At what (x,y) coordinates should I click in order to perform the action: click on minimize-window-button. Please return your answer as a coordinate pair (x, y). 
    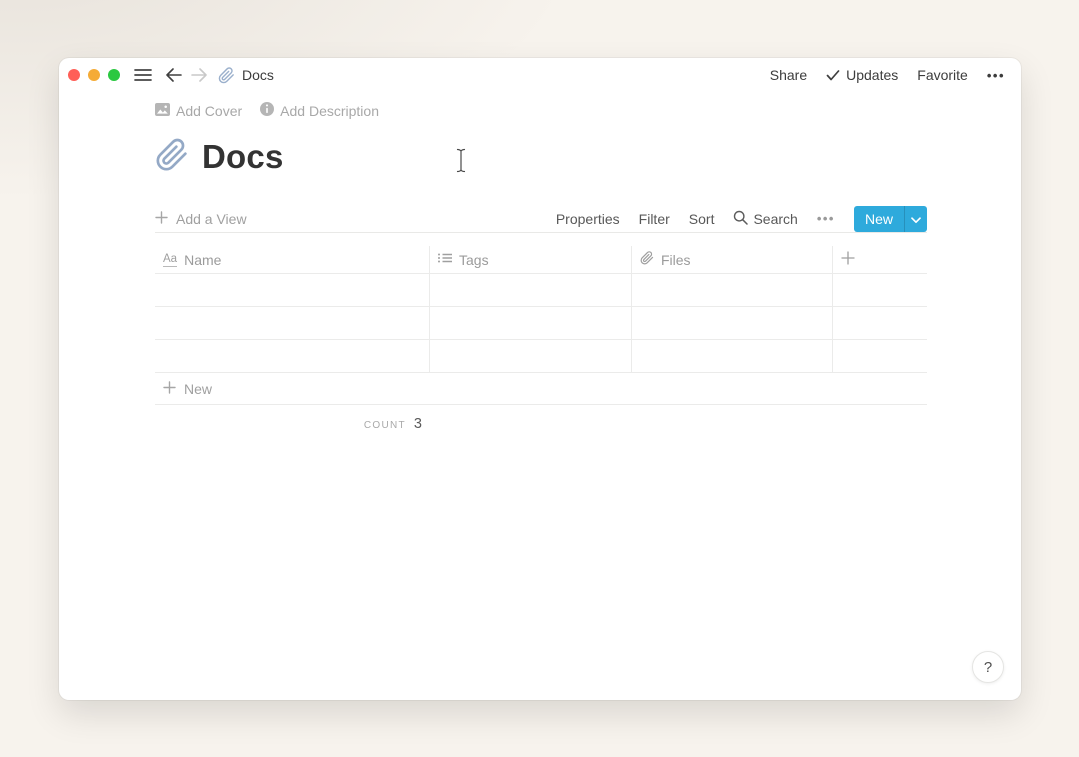
    Looking at the image, I should click on (94, 75).